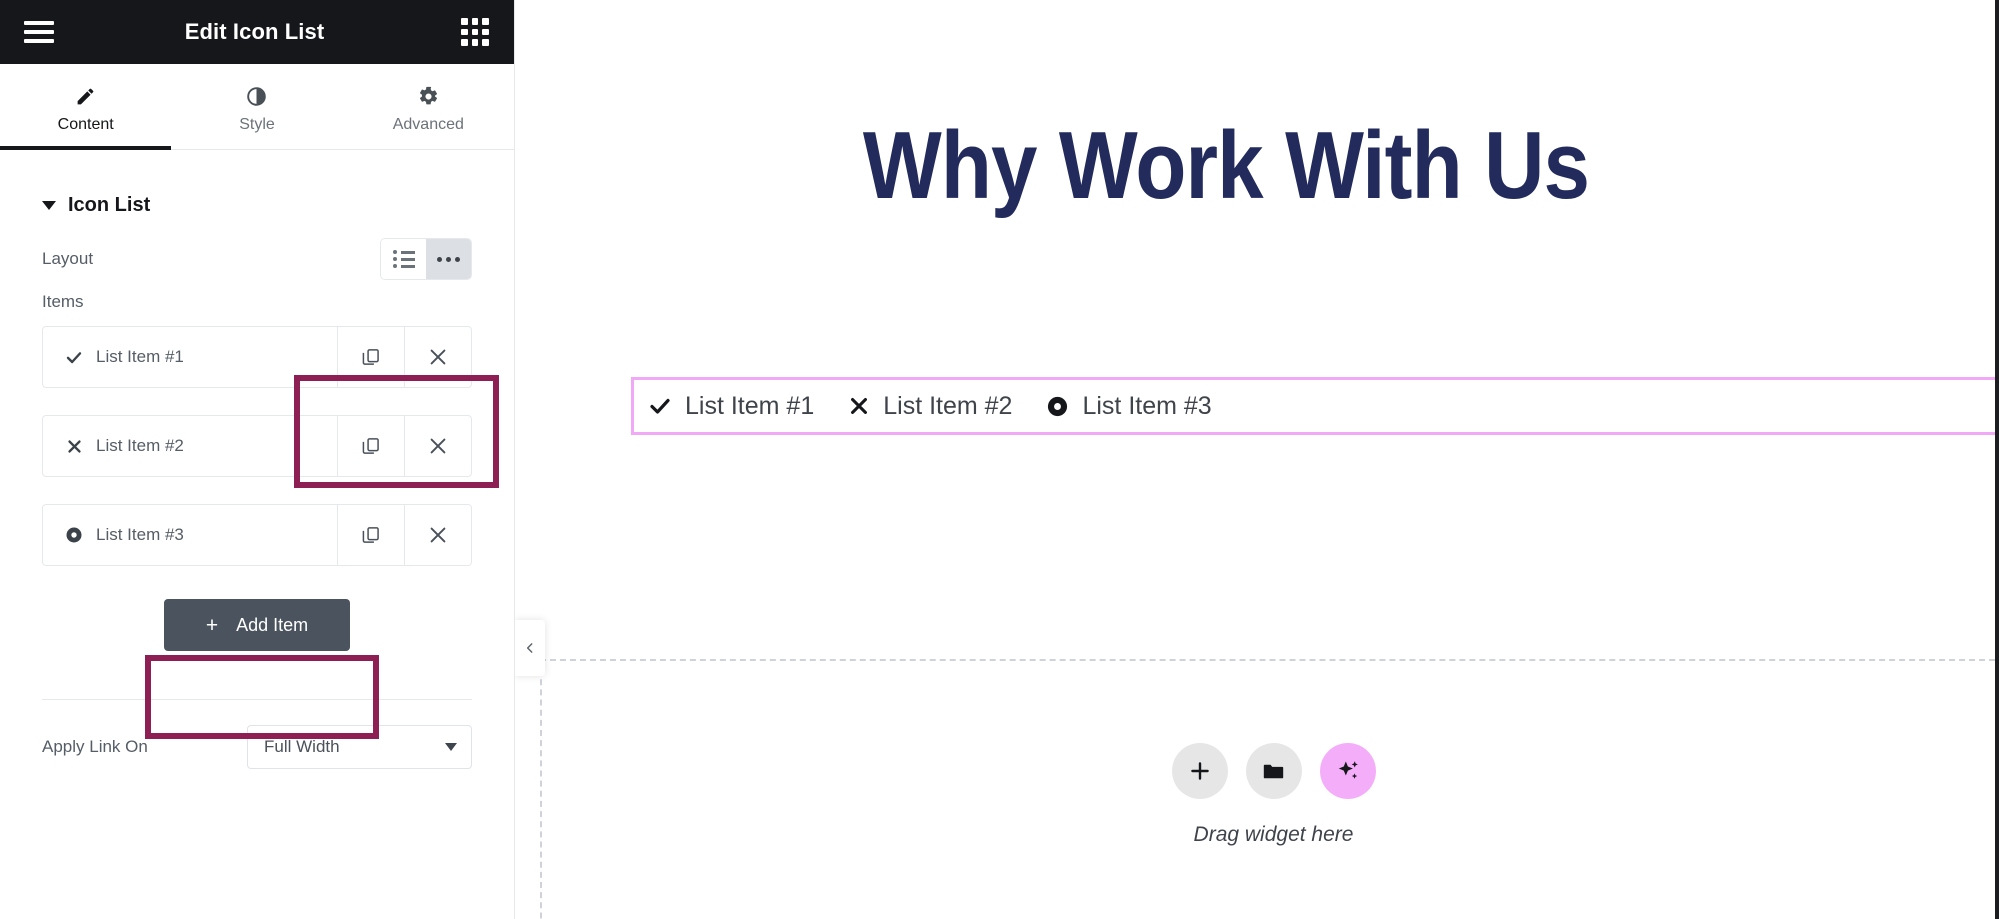 This screenshot has width=1999, height=919. Describe the element at coordinates (68, 258) in the screenshot. I see `layout-label: Layout` at that location.